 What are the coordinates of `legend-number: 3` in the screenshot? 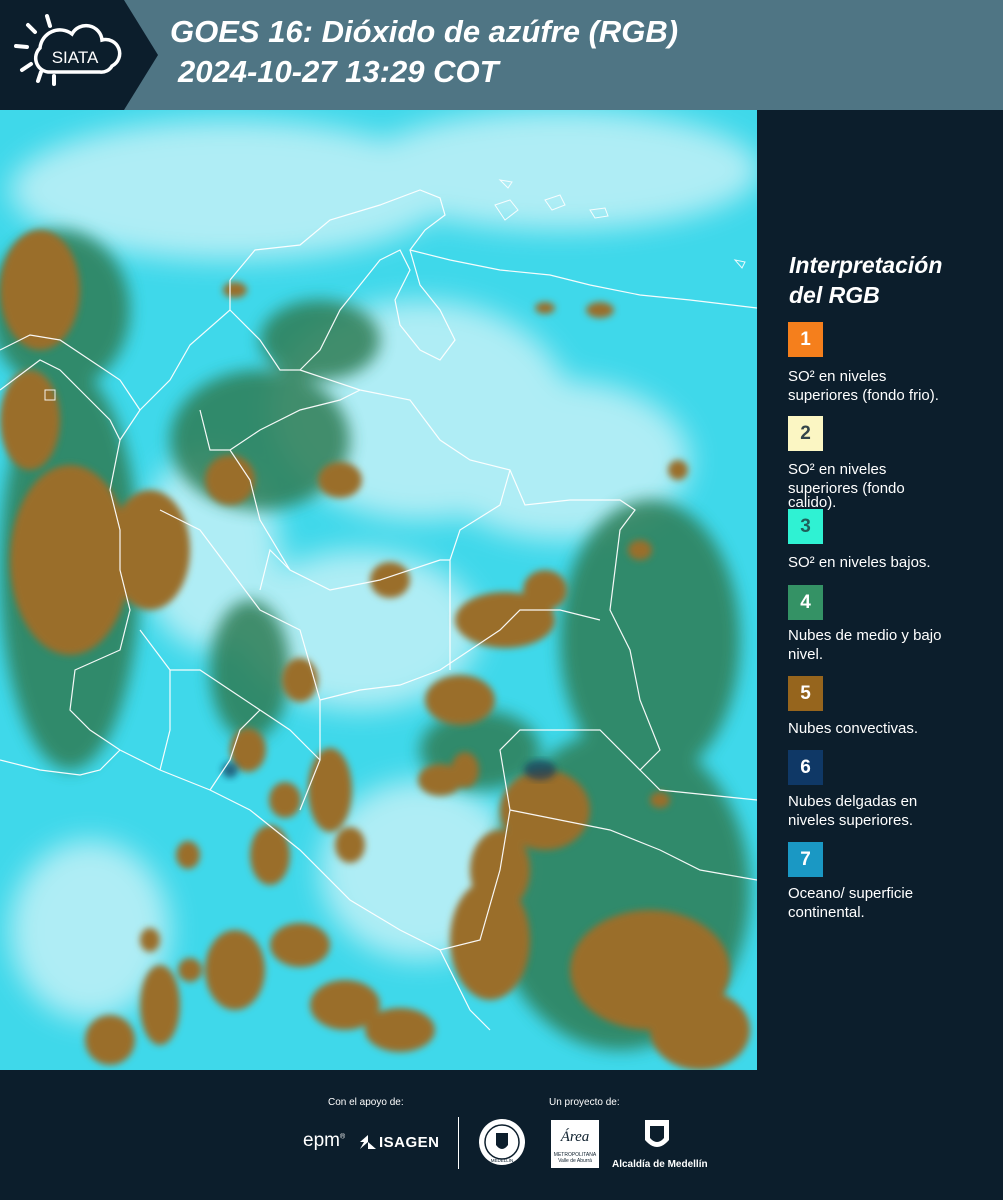 It's located at (805, 526).